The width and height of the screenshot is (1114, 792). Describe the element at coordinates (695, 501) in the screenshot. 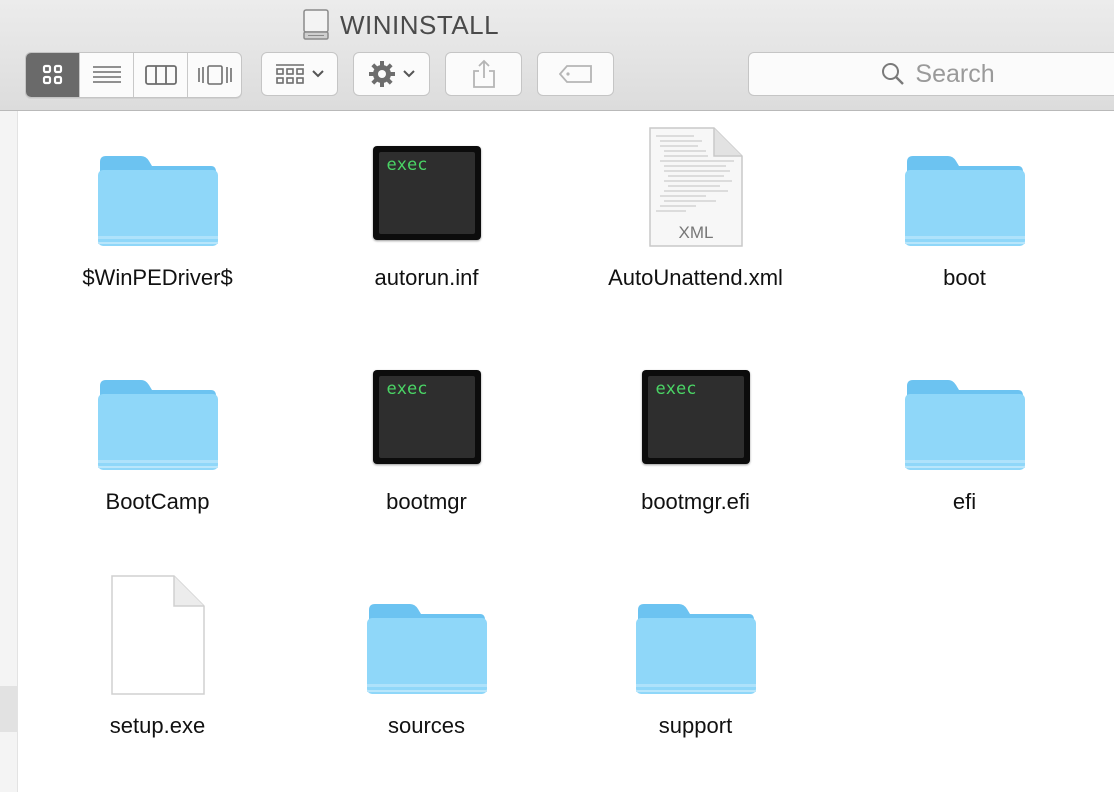

I see `file-name: bootmgr.efi` at that location.